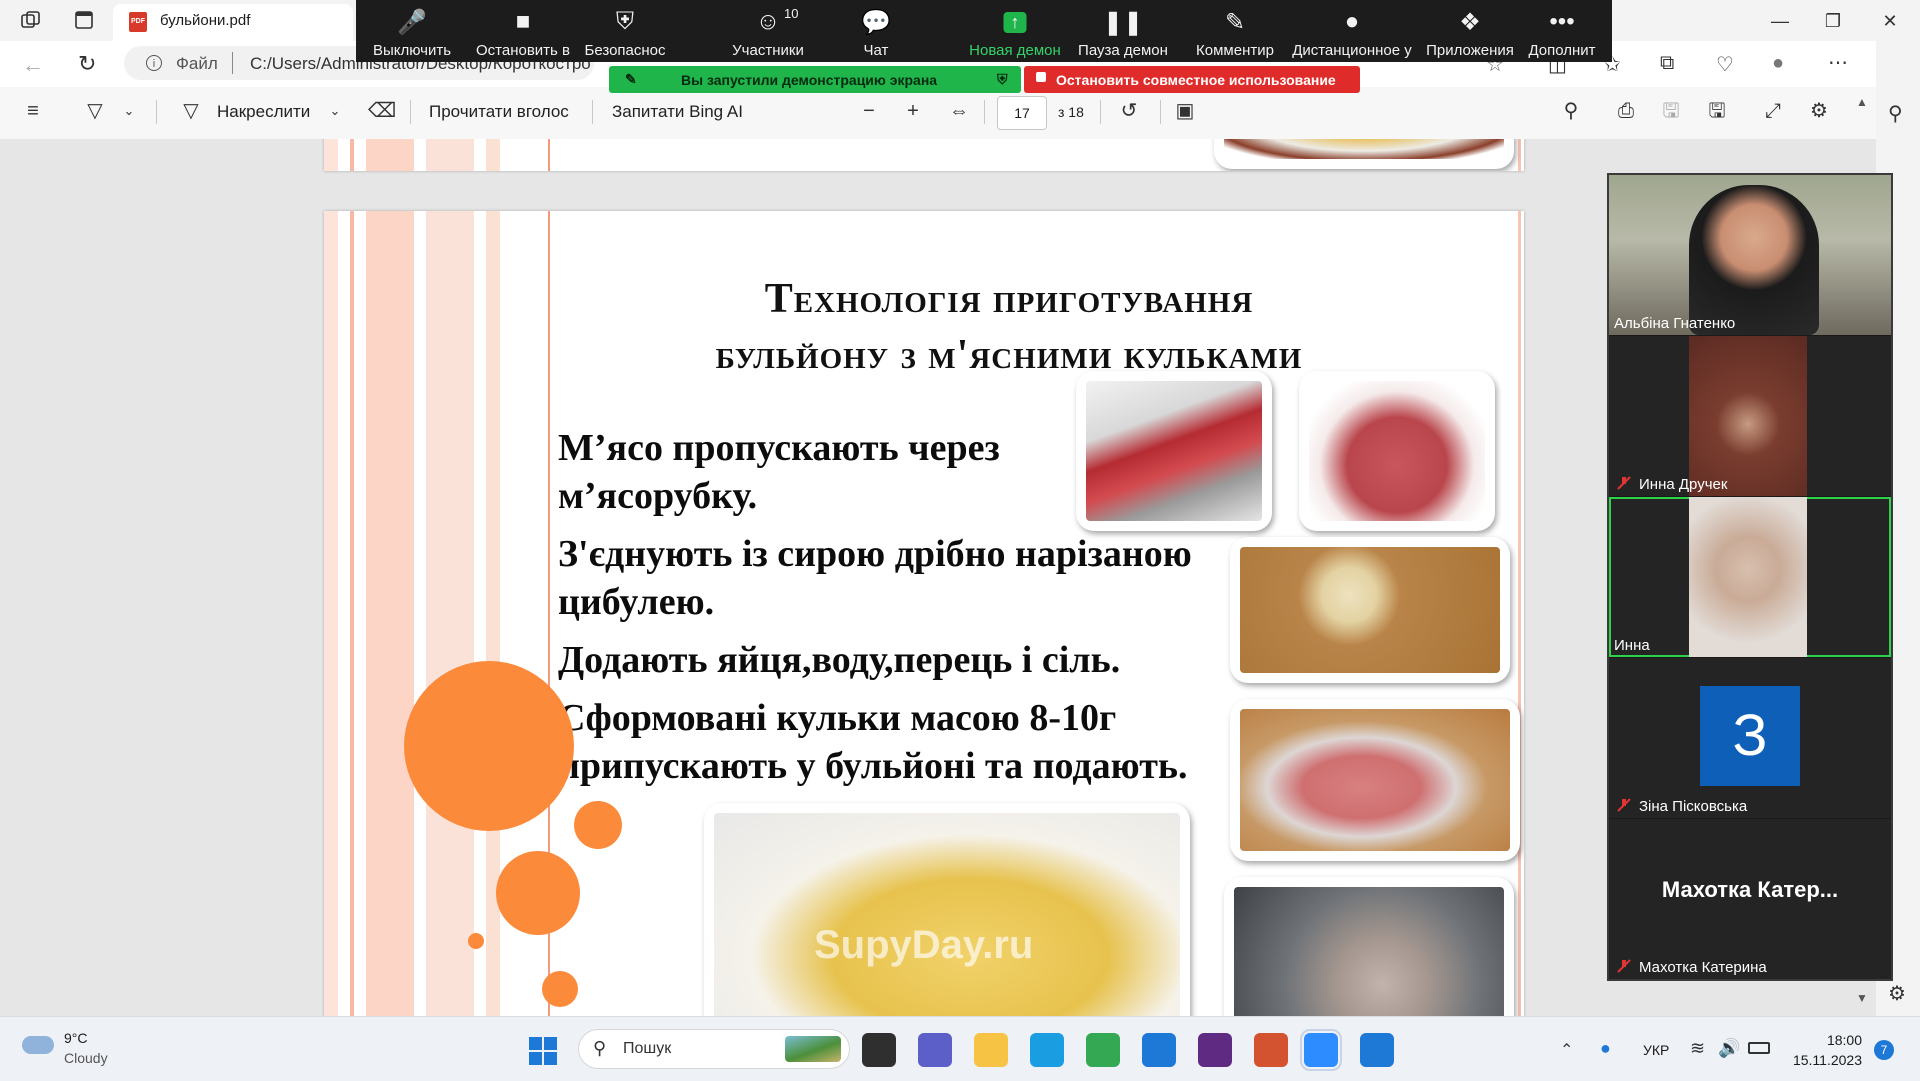  I want to click on meat-grinder-photo, so click(1174, 451).